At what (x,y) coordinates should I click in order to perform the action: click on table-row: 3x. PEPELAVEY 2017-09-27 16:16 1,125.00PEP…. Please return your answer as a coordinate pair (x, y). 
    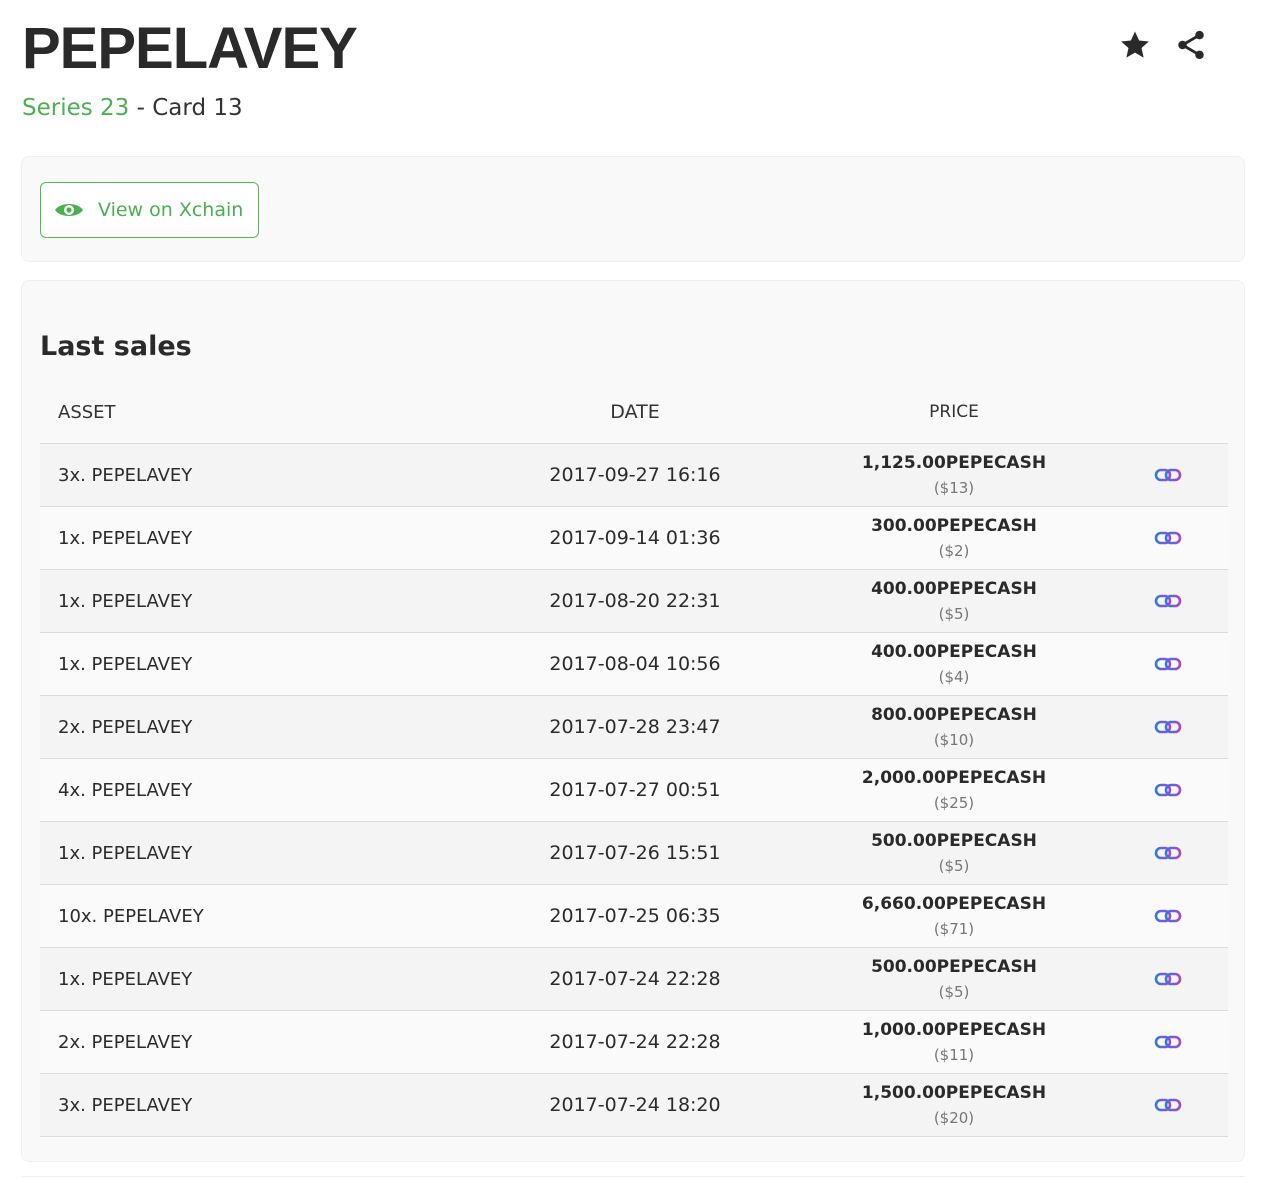
    Looking at the image, I should click on (634, 475).